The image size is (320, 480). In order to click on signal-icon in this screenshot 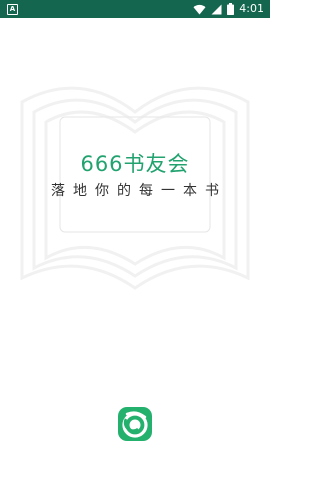, I will do `click(216, 9)`.